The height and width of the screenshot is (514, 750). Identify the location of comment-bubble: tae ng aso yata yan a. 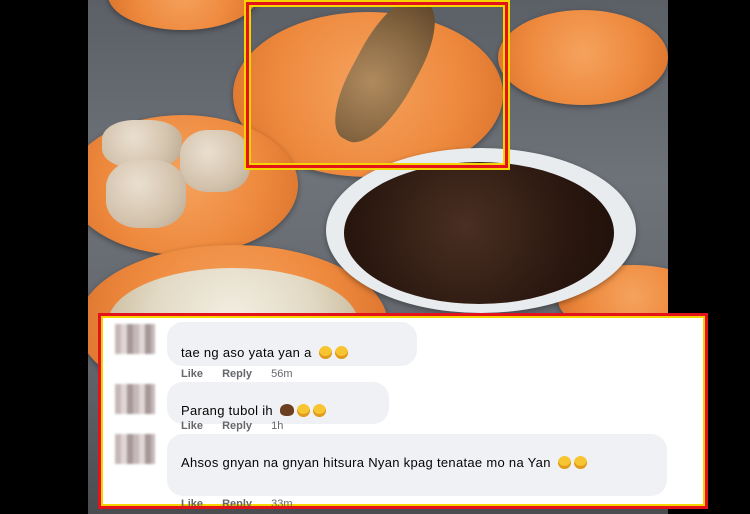
(292, 344).